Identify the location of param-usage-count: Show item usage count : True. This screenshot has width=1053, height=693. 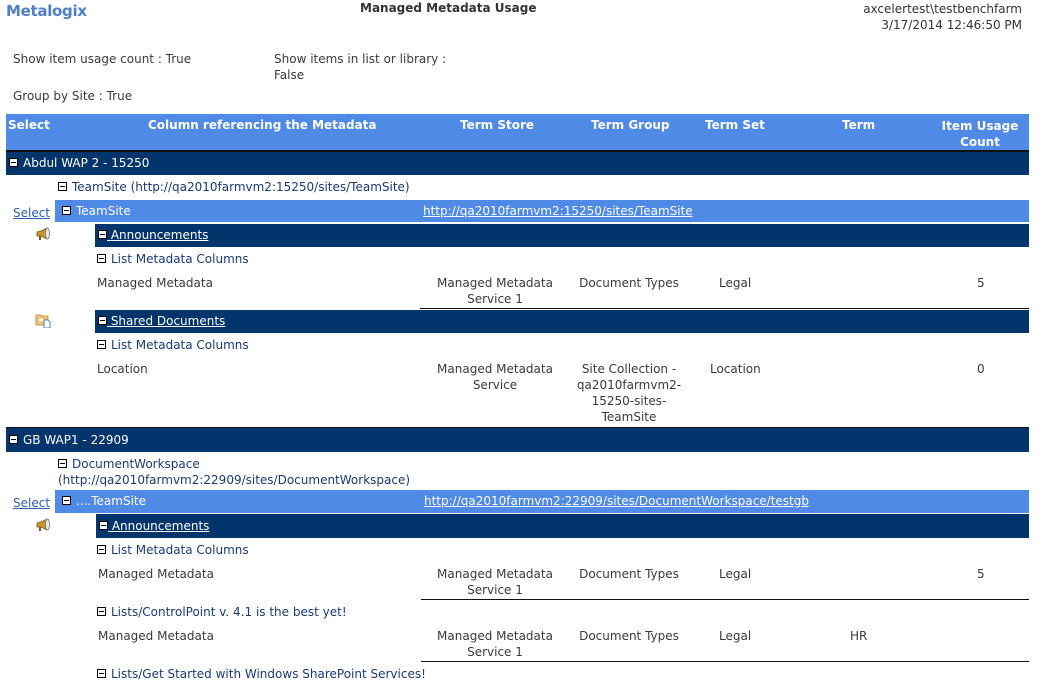
(102, 59).